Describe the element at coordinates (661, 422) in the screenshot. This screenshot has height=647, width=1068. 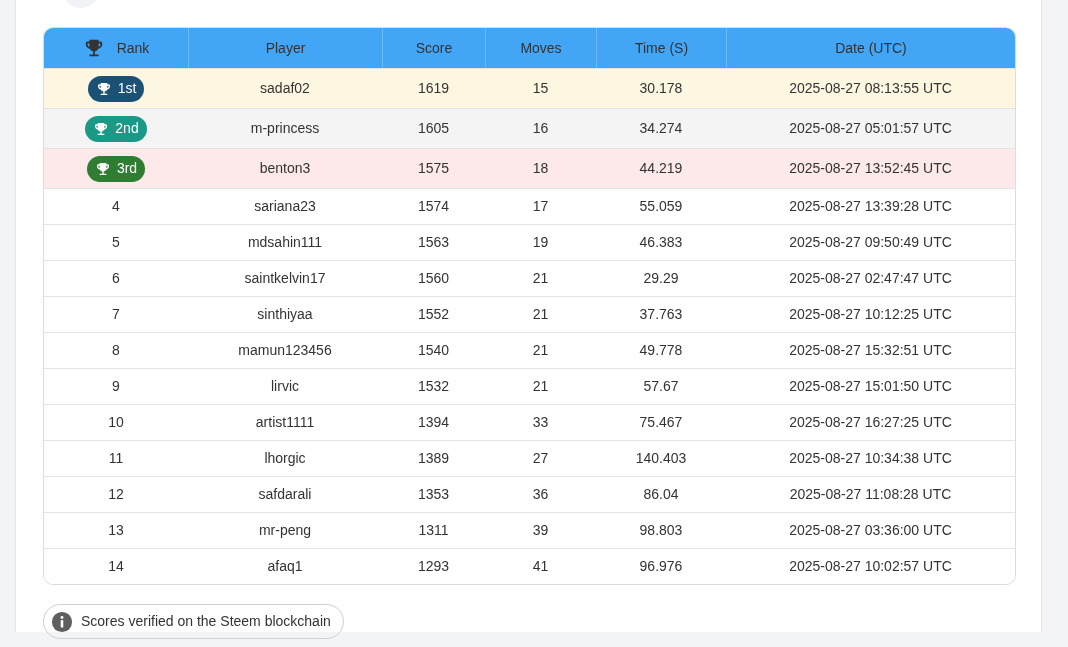
I see `table-cell-text: 75.467` at that location.